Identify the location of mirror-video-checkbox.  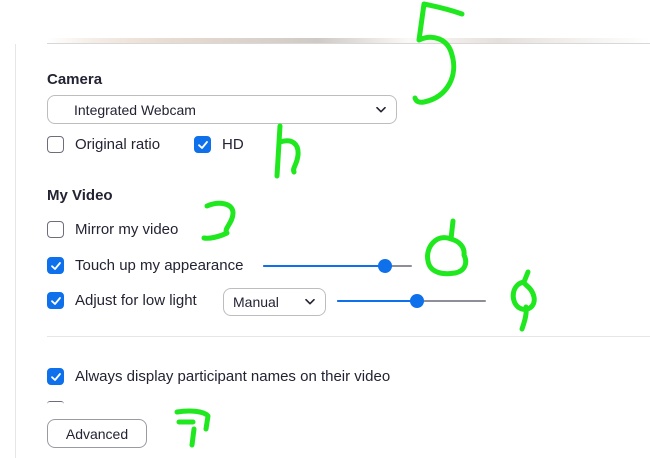
(55, 229).